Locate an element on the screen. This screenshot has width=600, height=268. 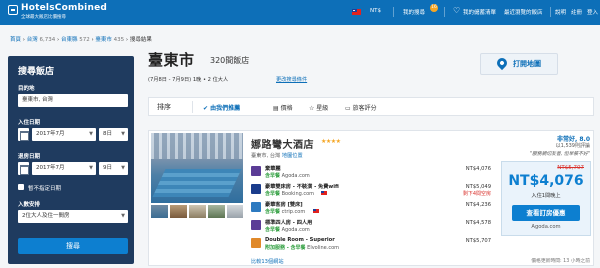
map-location-link: 地圖位置 is located at coordinates (292, 156).